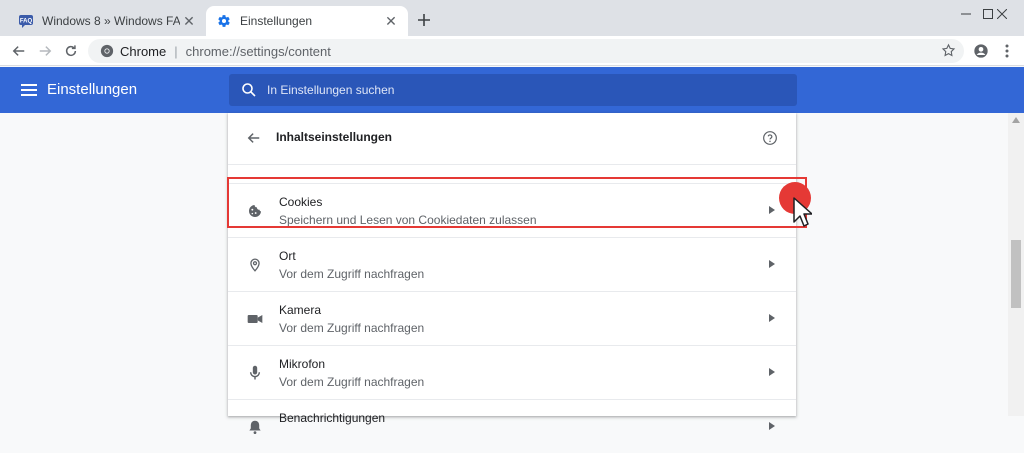 The width and height of the screenshot is (1024, 453). What do you see at coordinates (512, 318) in the screenshot?
I see `setting-row-camera: Kamera Vor dem Zugriff nachfragen` at bounding box center [512, 318].